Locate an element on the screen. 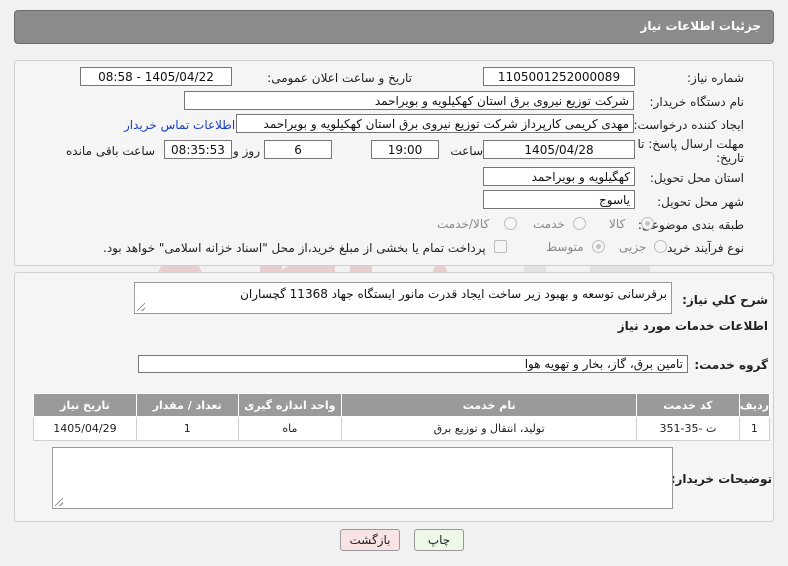  service-group-label: گروه خدمت: is located at coordinates (731, 365).